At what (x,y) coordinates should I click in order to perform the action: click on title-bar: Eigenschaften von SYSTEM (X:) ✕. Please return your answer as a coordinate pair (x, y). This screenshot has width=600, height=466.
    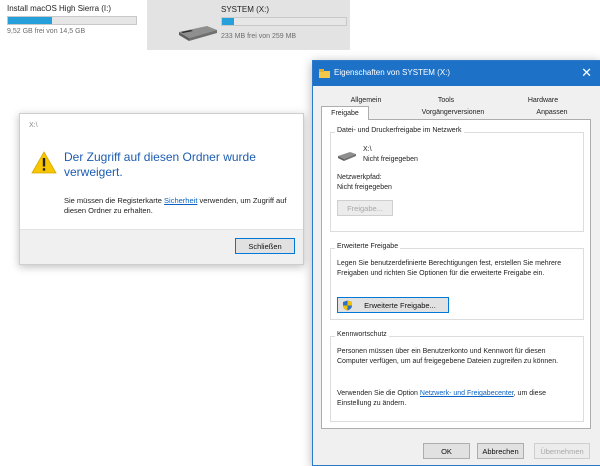
    Looking at the image, I should click on (456, 73).